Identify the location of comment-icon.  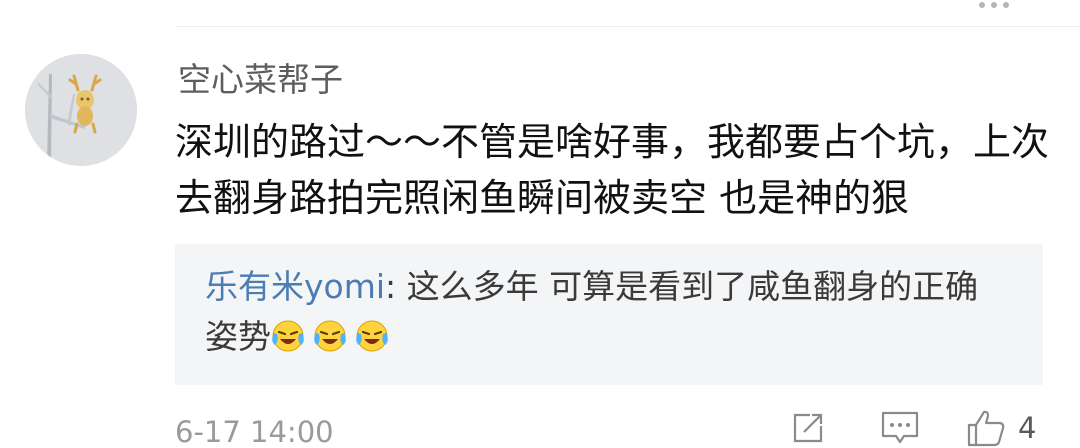
(900, 427).